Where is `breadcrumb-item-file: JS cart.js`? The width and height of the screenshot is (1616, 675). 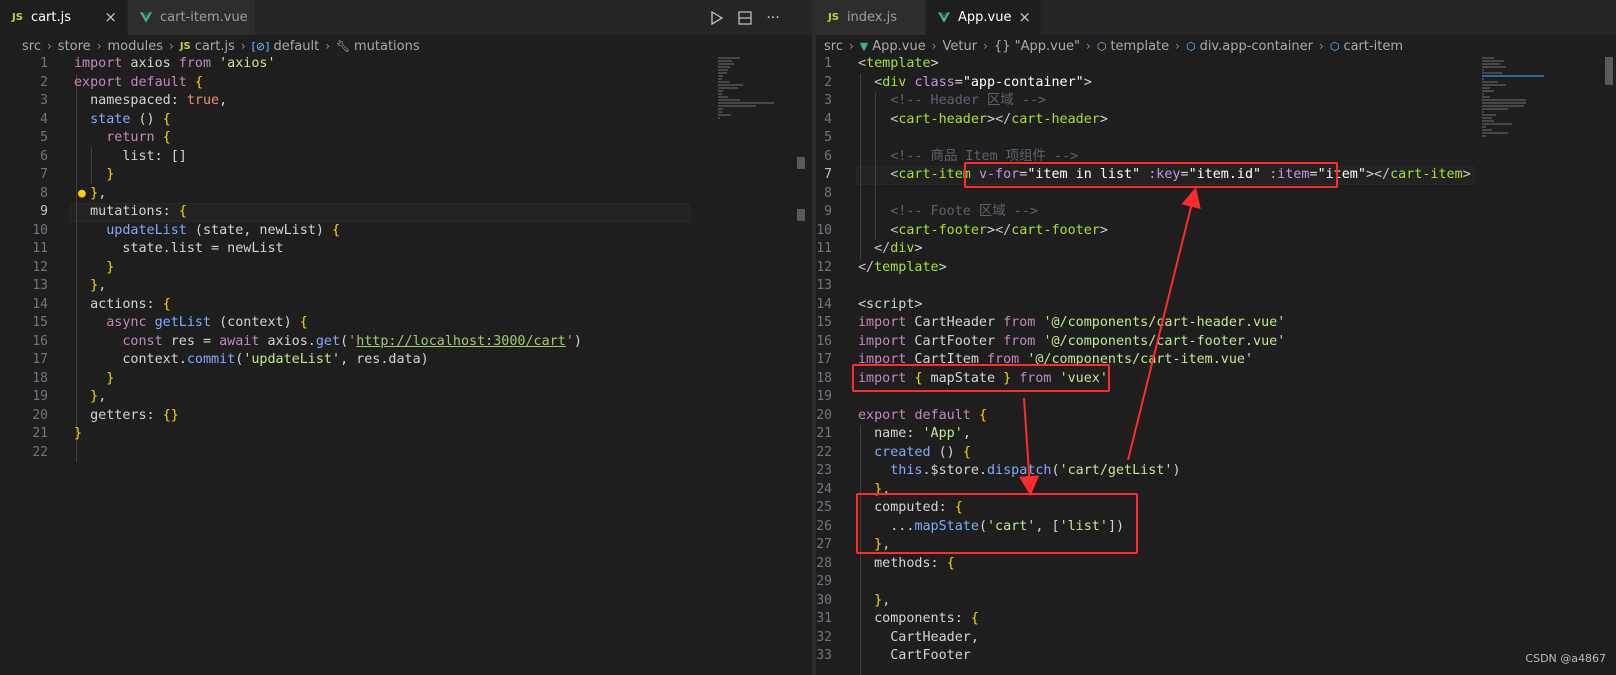
breadcrumb-item-file: JS cart.js is located at coordinates (207, 46).